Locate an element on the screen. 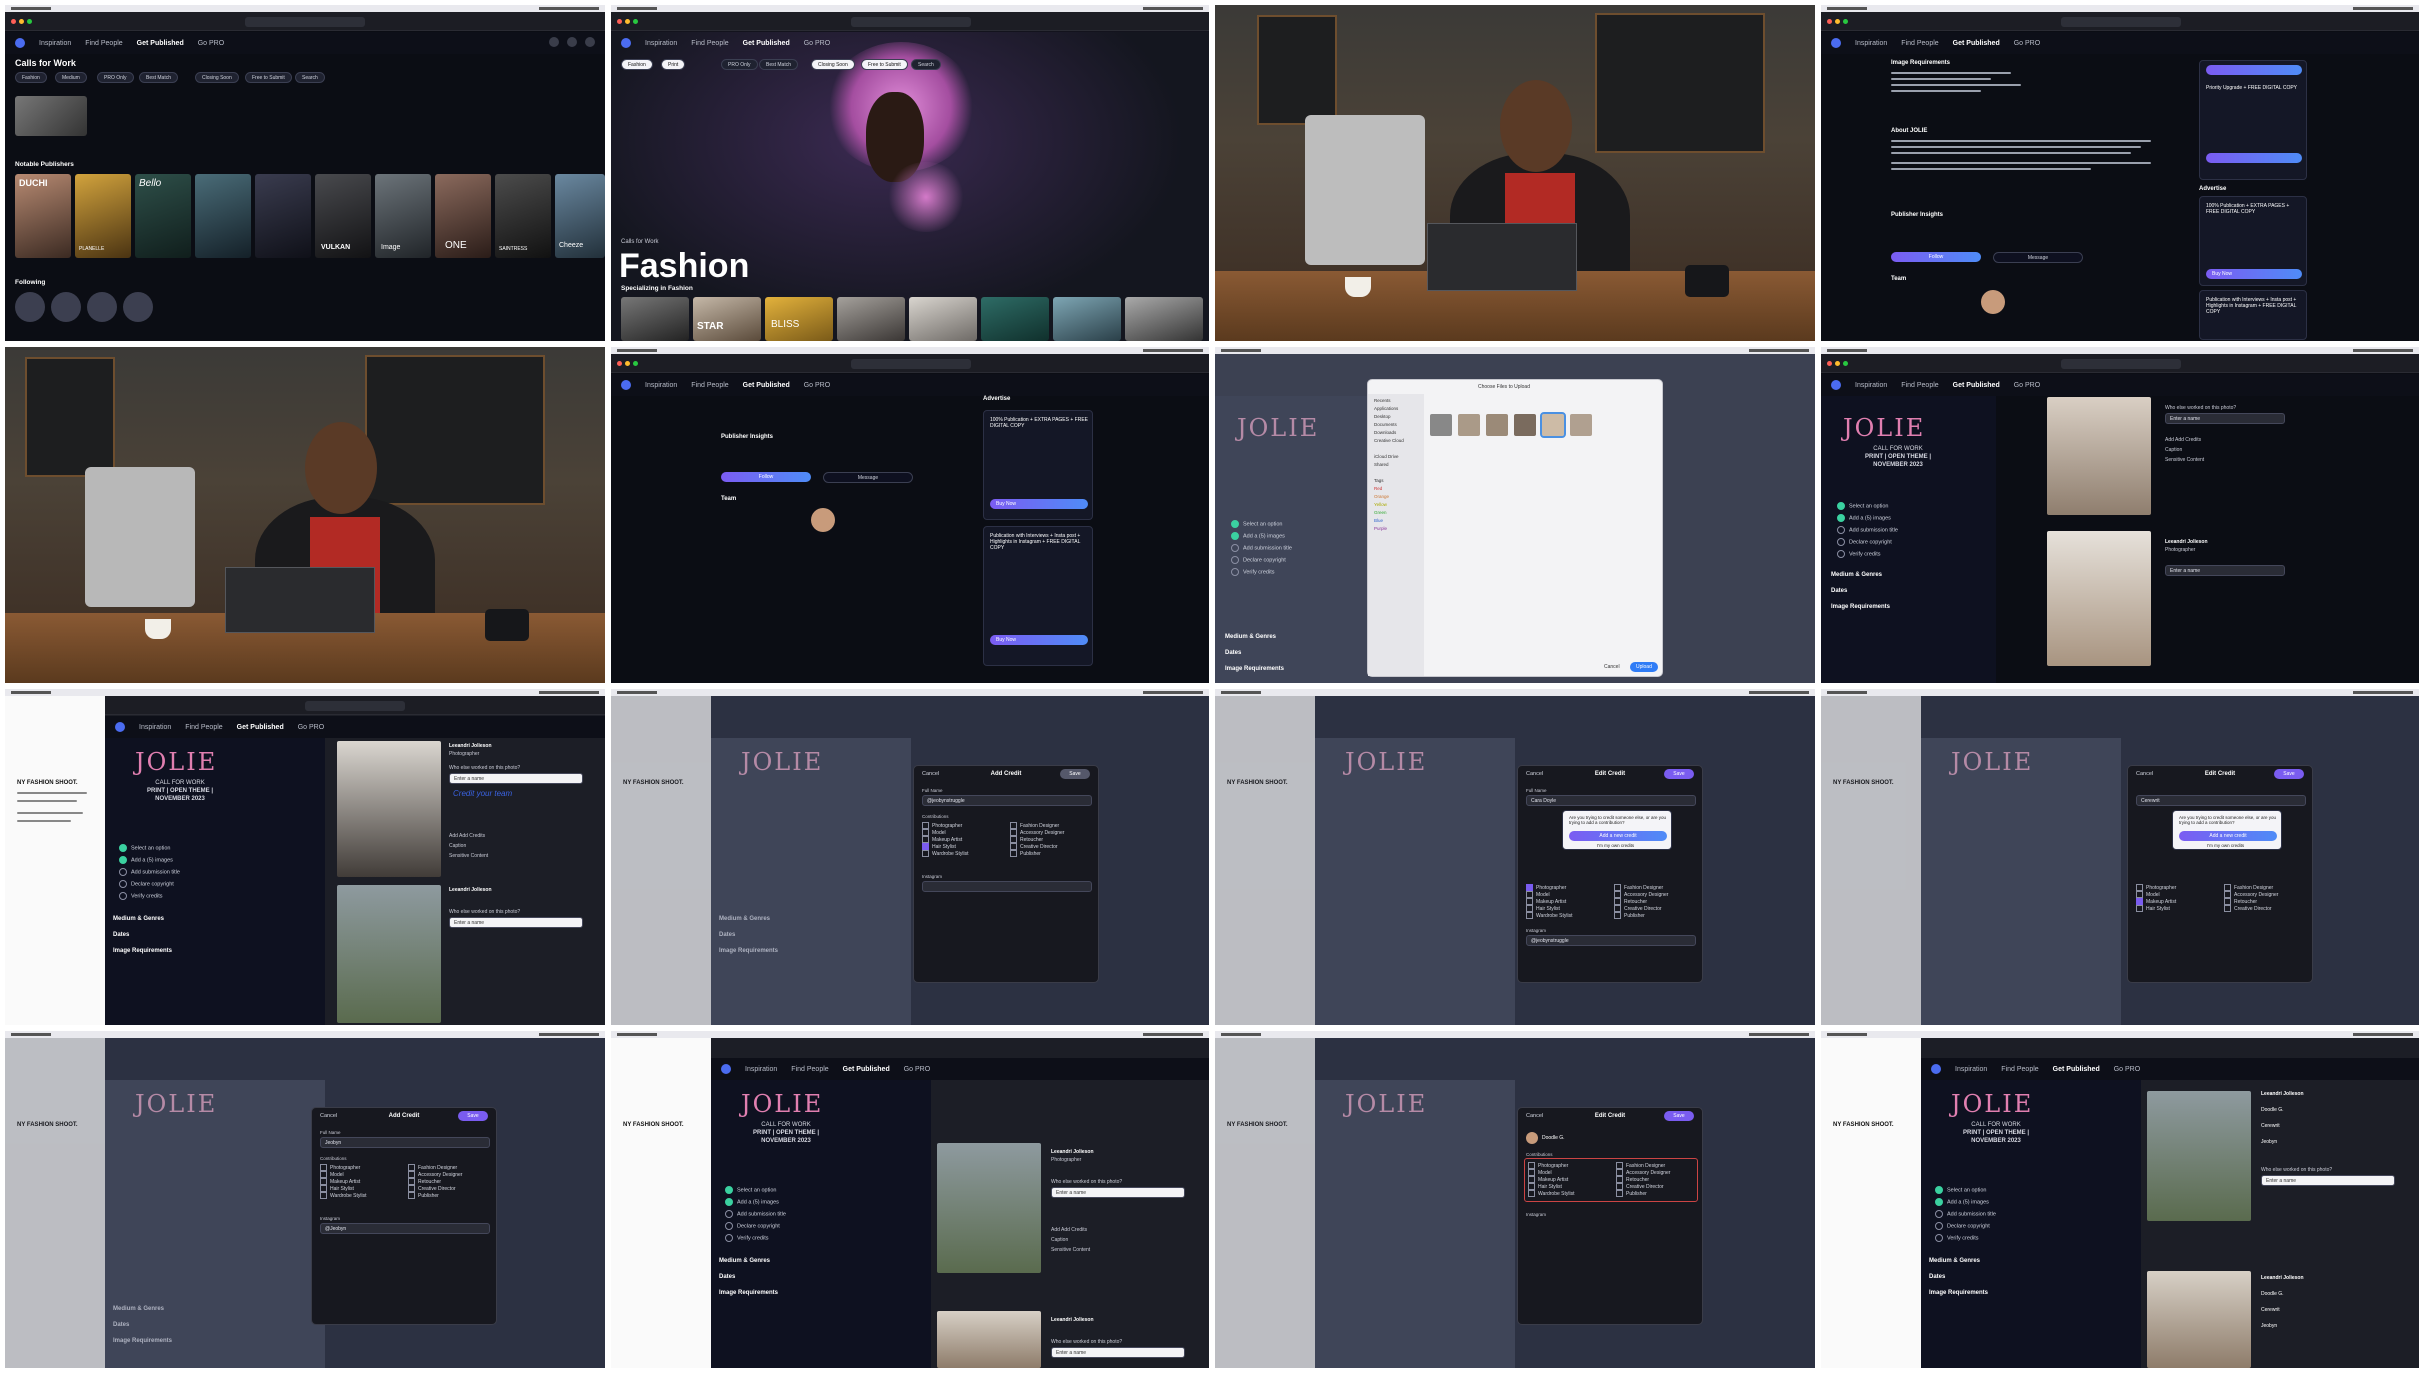 The height and width of the screenshot is (1373, 2425). buy-button is located at coordinates (2254, 158).